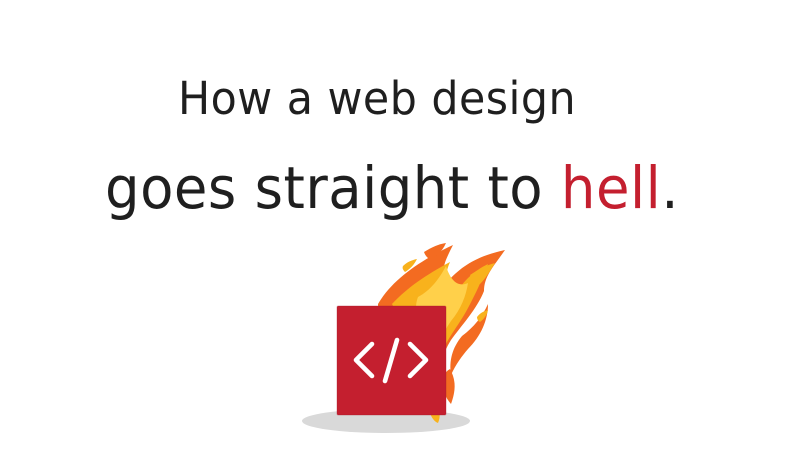  What do you see at coordinates (670, 188) in the screenshot?
I see `headline-line-2-suffix: .` at bounding box center [670, 188].